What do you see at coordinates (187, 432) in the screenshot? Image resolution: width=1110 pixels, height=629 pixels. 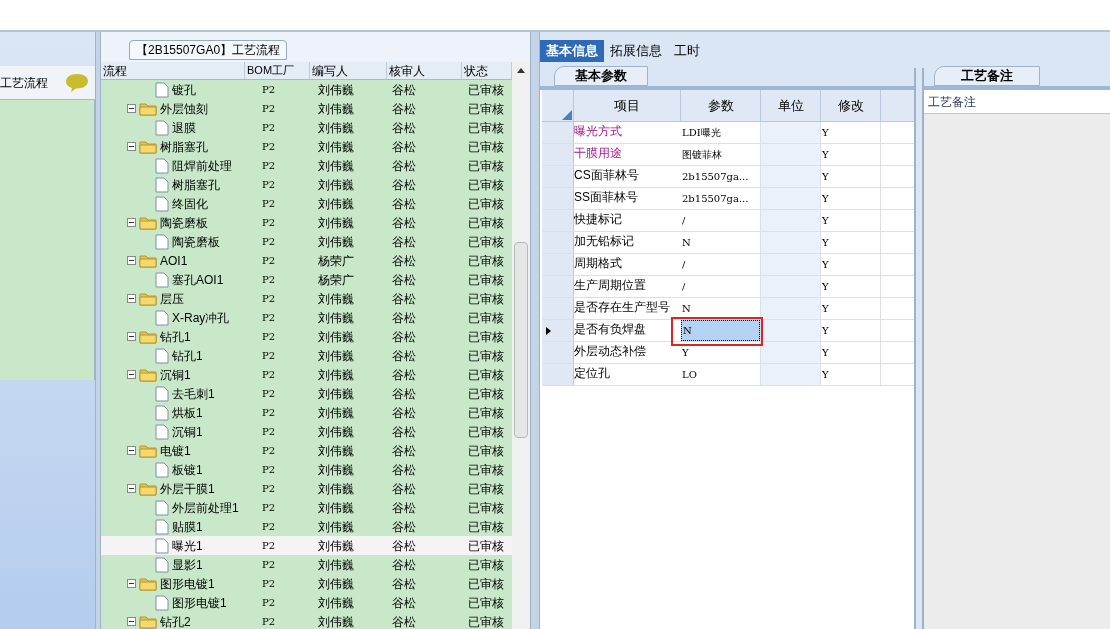 I see `tree-label: 沉铜1` at bounding box center [187, 432].